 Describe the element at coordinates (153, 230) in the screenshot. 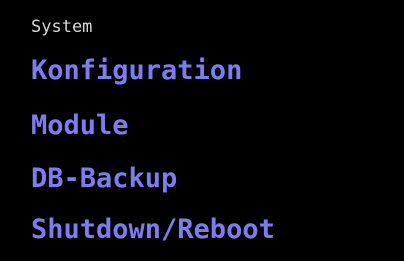

I see `menu-item-shutdown-reboot: Shutdown/Reboot` at that location.